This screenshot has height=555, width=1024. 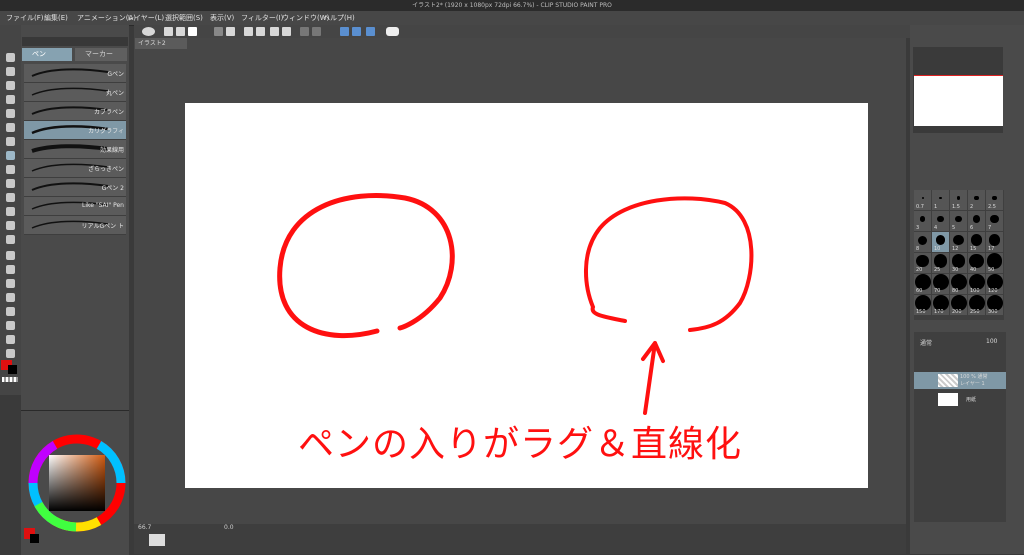 I want to click on blend-mode: 通常, so click(x=926, y=342).